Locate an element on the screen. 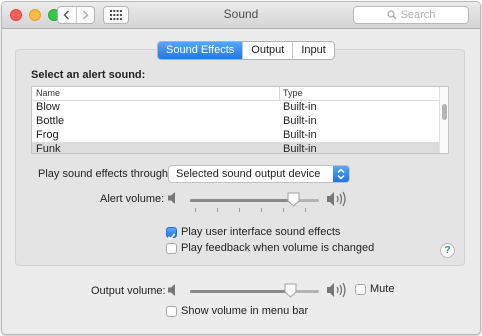 The image size is (482, 336). search-icon is located at coordinates (391, 15).